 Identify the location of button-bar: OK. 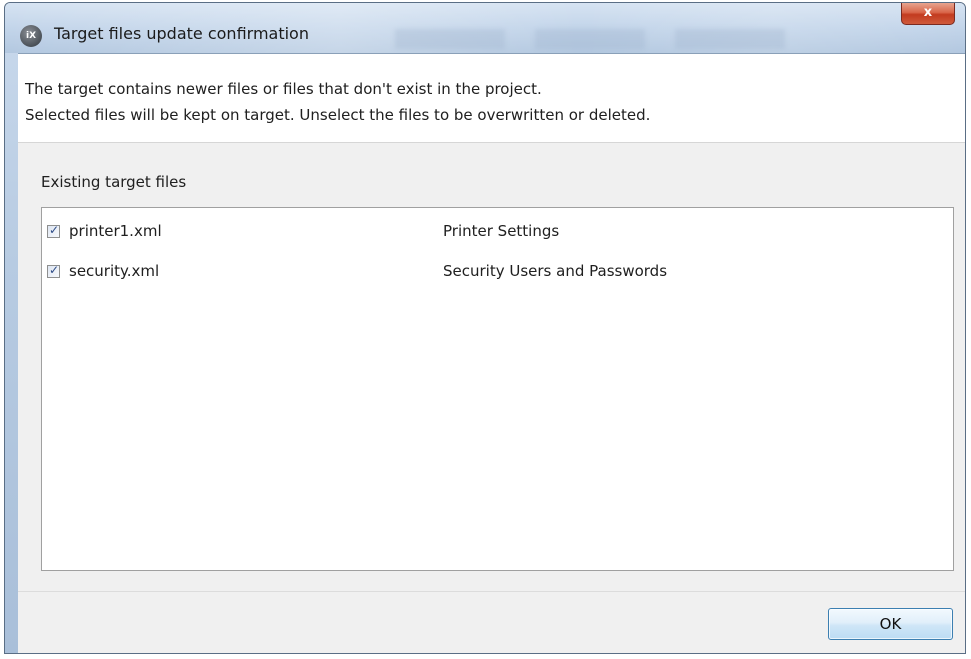
(491, 622).